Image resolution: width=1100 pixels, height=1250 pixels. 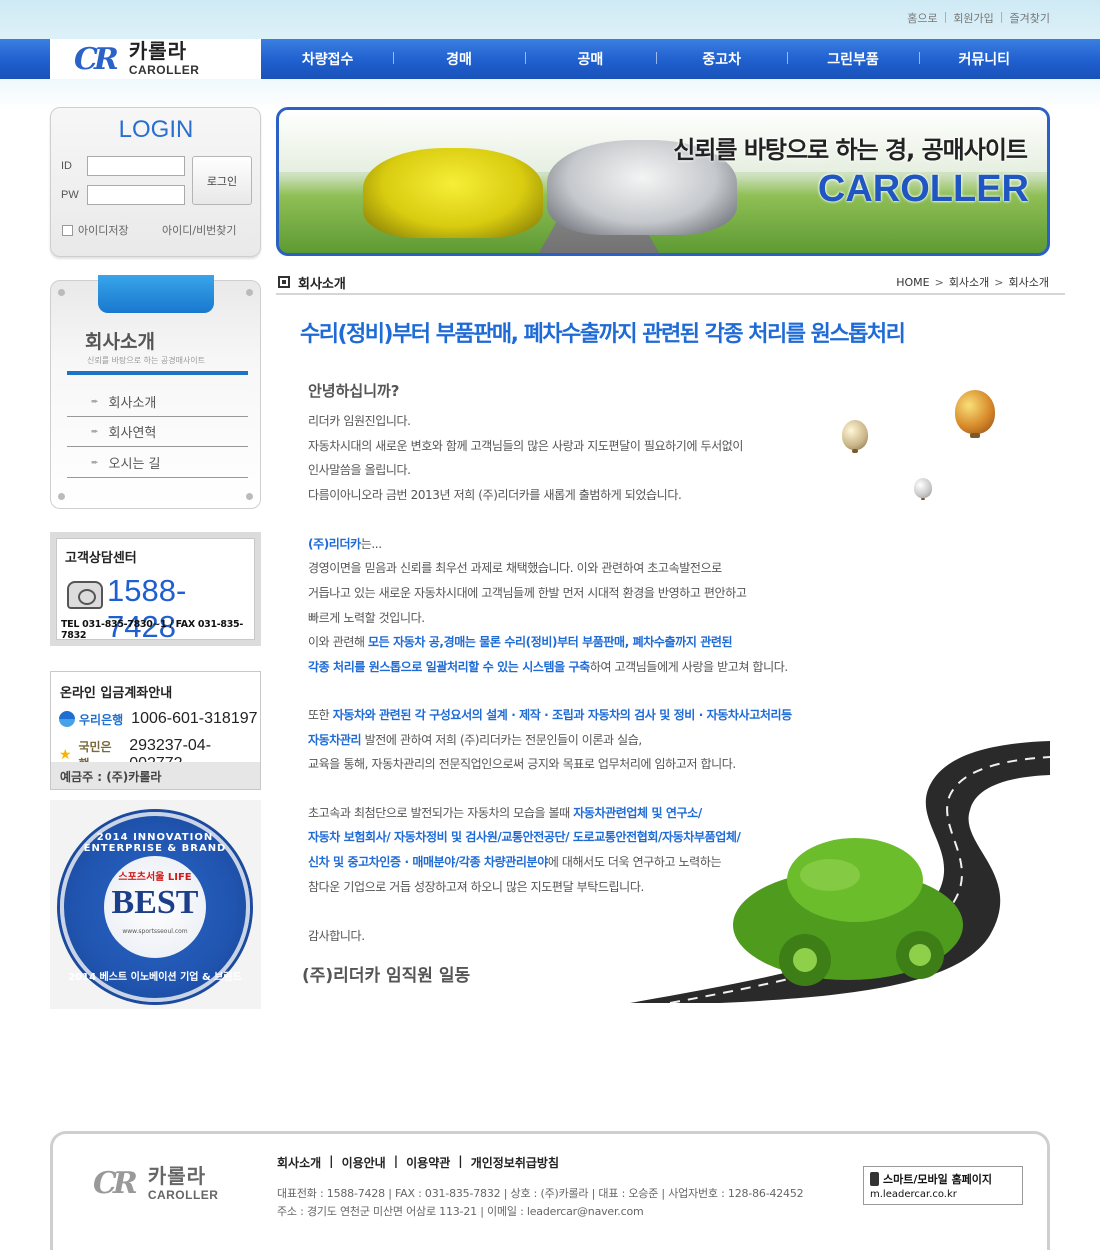 What do you see at coordinates (155, 775) in the screenshot?
I see `account-owner: 예금주 : (주)카롤라` at bounding box center [155, 775].